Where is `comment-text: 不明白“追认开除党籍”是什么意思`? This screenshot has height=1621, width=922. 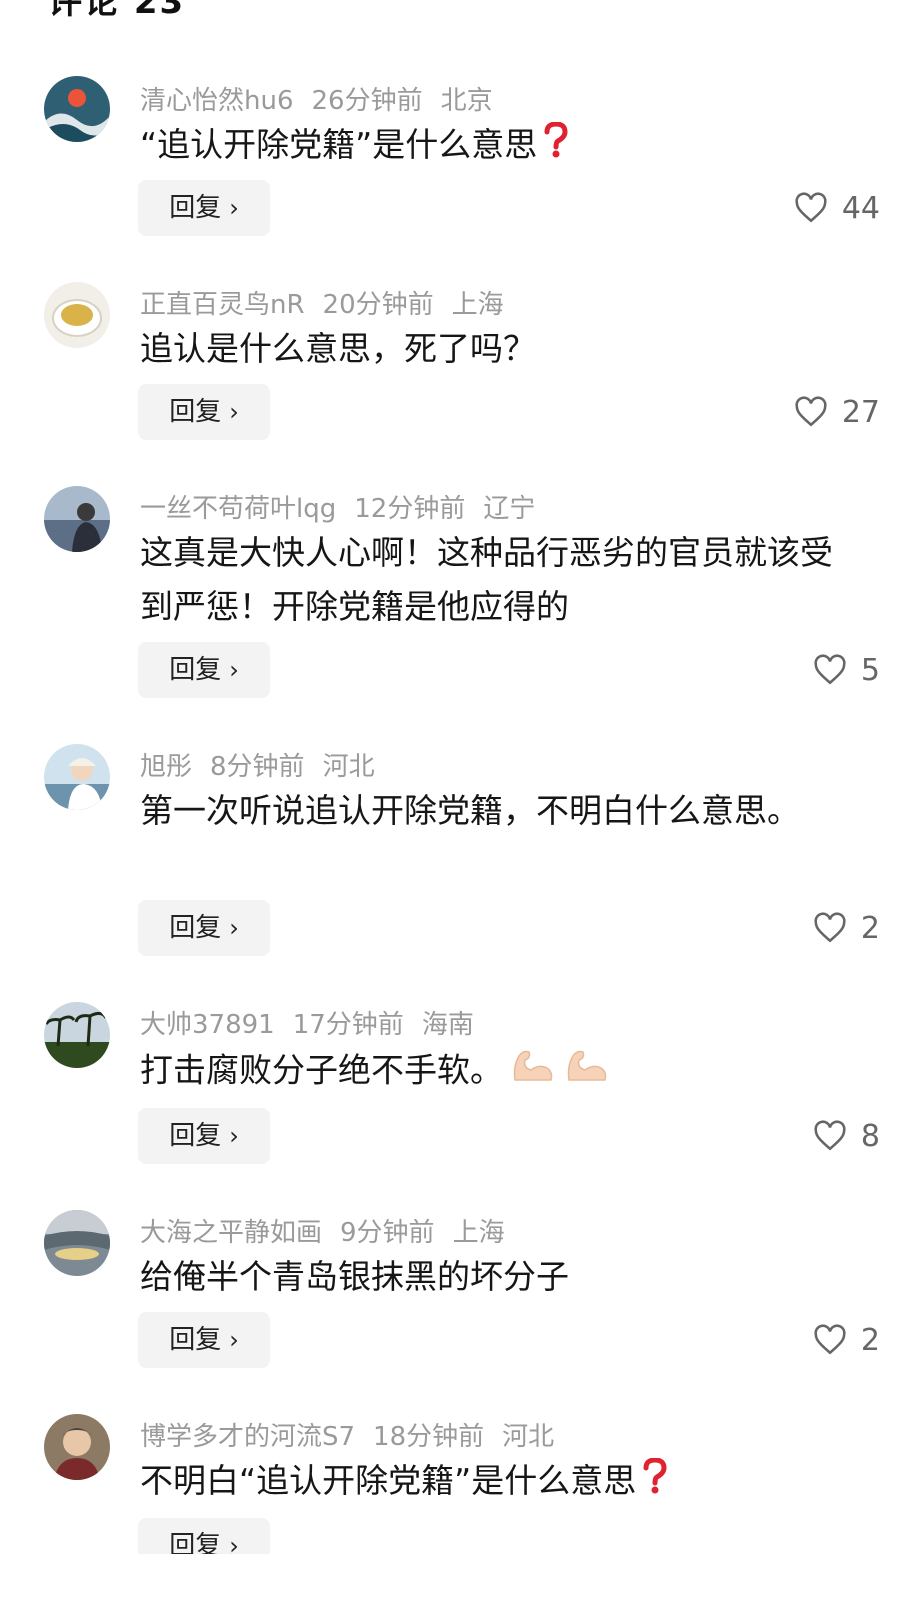
comment-text: 不明白“追认开除党籍”是什么意思 is located at coordinates (500, 1482).